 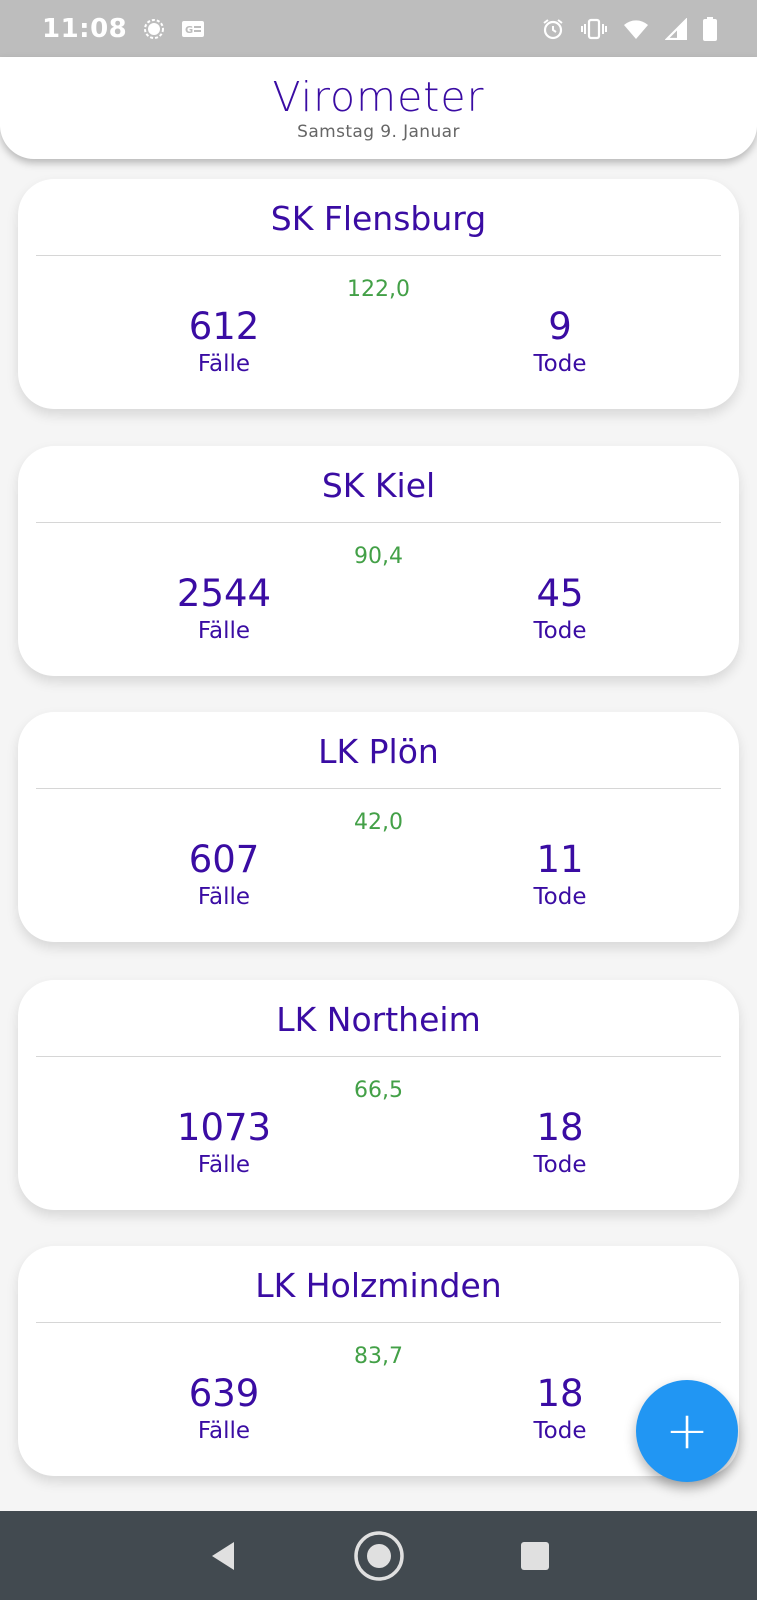 I want to click on region-name: LK Northeim, so click(x=378, y=1019).